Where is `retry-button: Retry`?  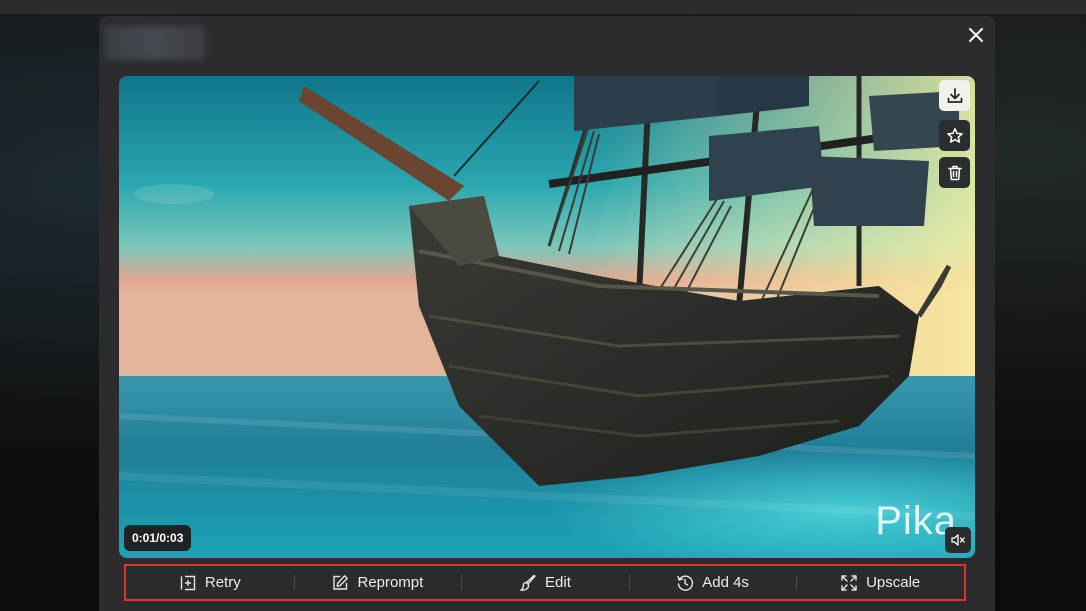 retry-button: Retry is located at coordinates (210, 582).